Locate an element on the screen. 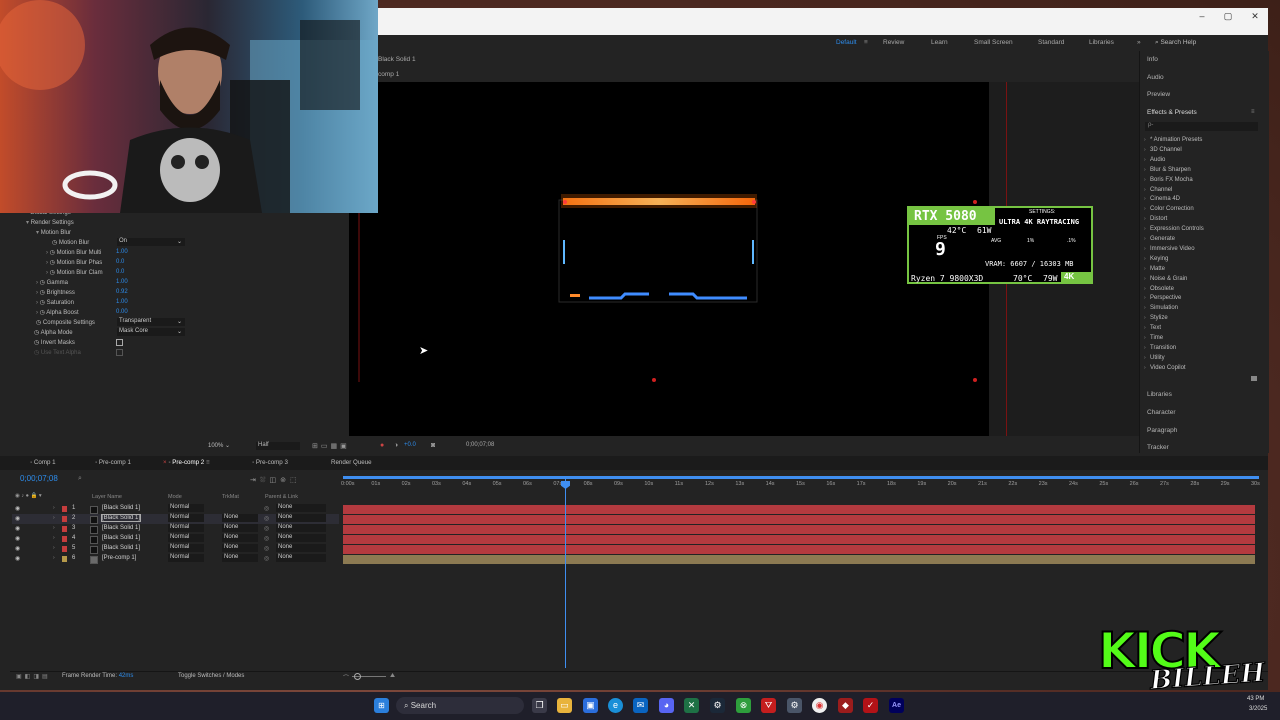  panel-menu-icon: ≡ is located at coordinates (1253, 112).